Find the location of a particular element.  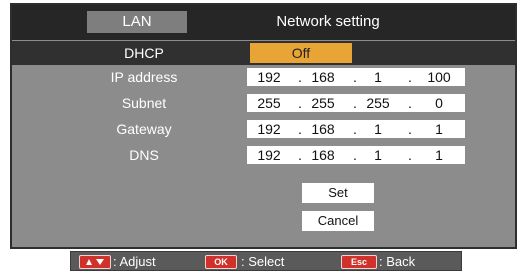

dns-octet-4: 1 is located at coordinates (439, 155).